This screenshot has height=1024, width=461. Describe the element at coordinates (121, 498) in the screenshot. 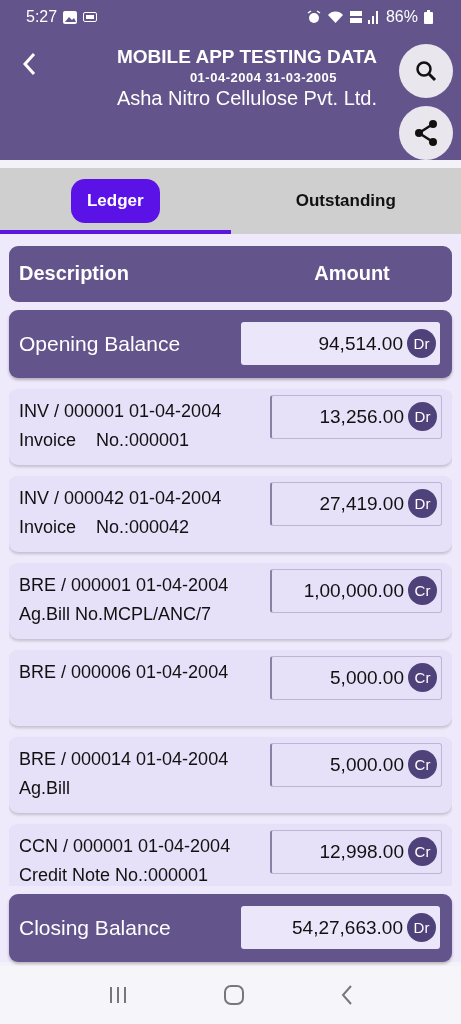

I see `voucher-line: INV / 000042 01-04-2004` at that location.